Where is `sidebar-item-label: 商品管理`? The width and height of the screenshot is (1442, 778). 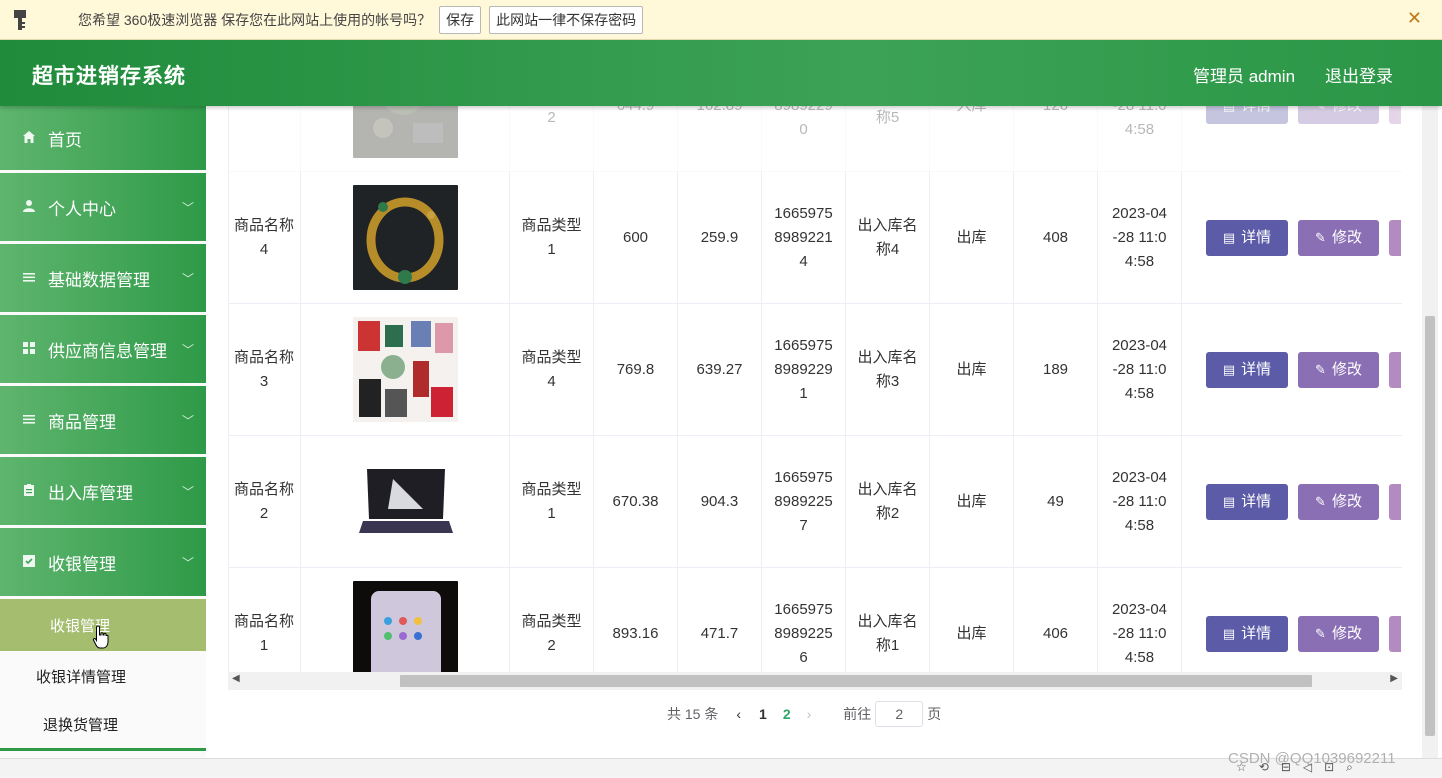 sidebar-item-label: 商品管理 is located at coordinates (82, 422).